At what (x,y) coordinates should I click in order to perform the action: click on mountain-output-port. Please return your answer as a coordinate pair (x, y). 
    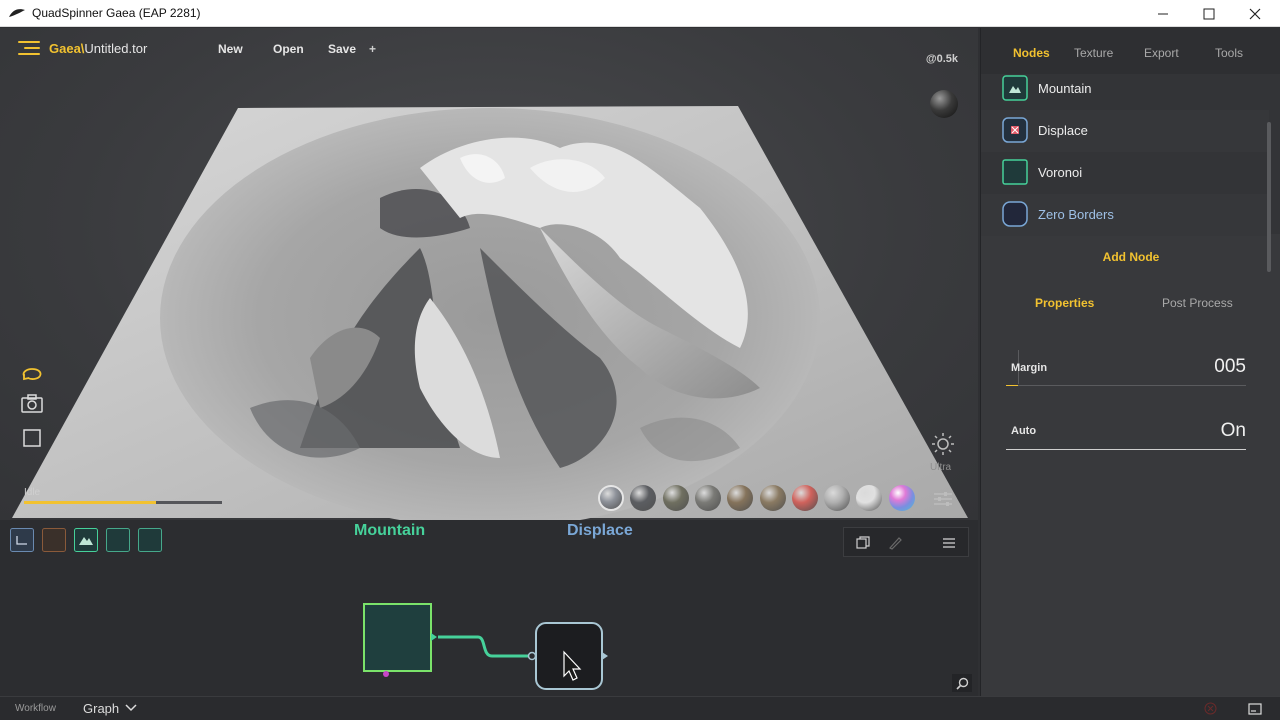
    Looking at the image, I should click on (434, 637).